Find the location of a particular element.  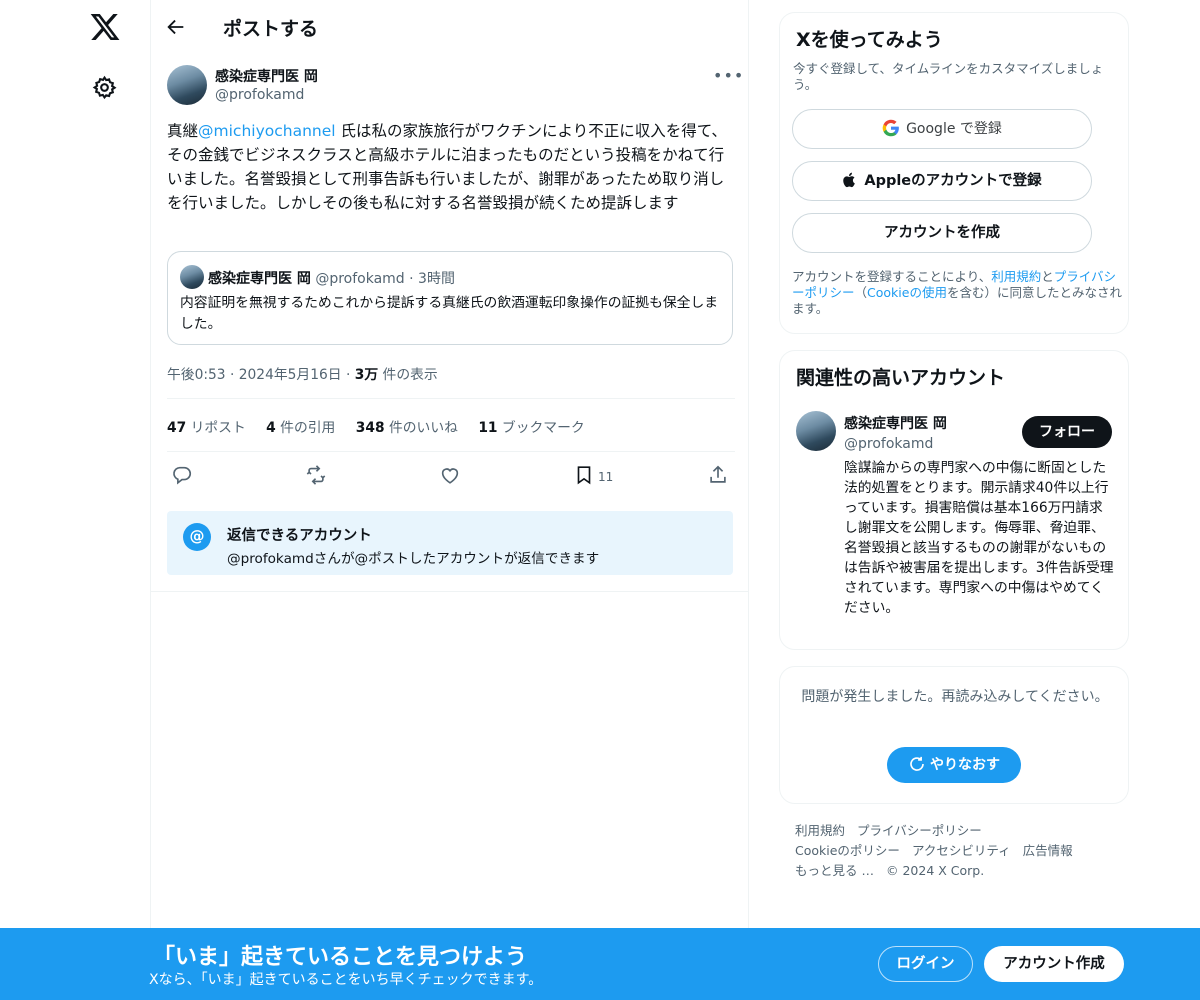

apple-icon is located at coordinates (849, 179).